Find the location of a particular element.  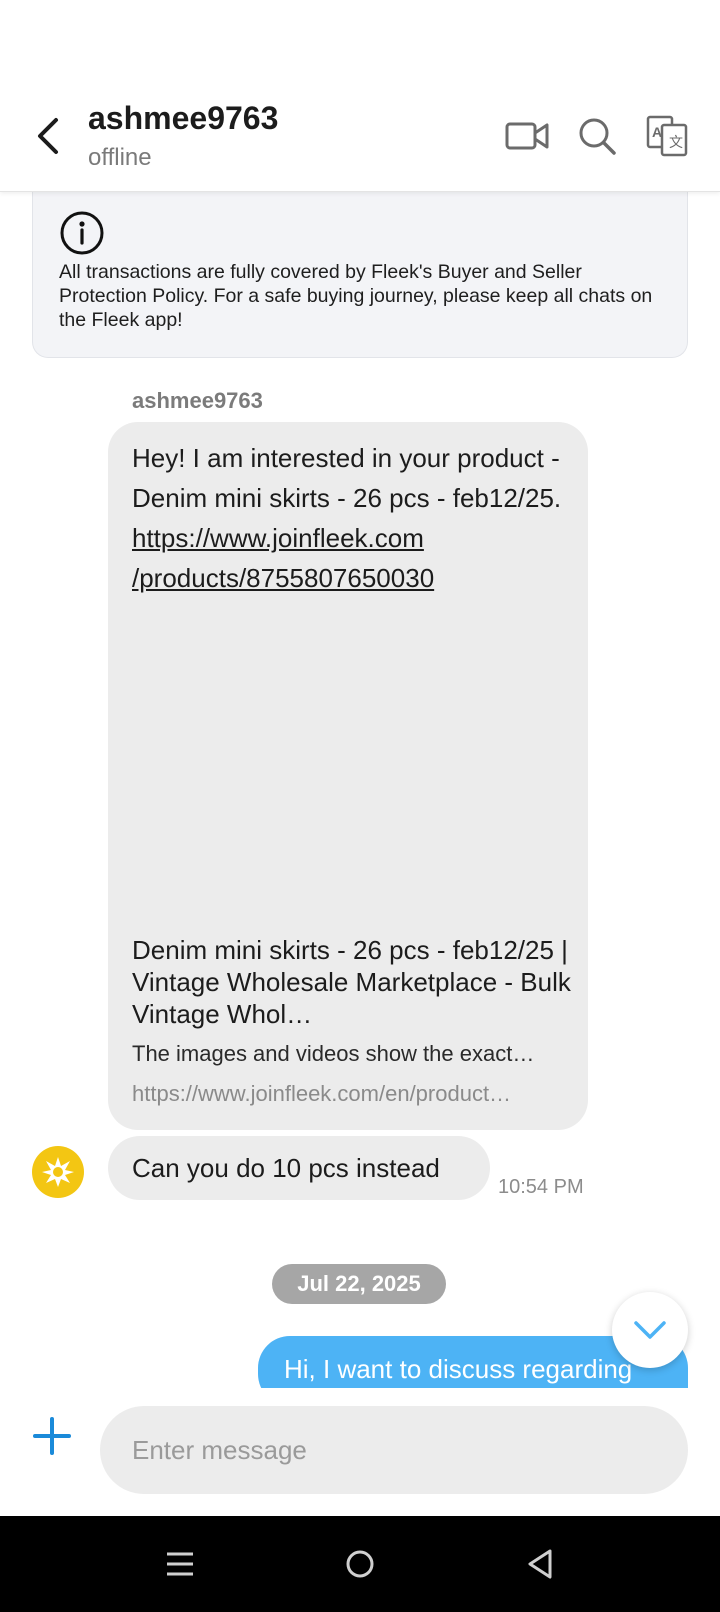

chat-viewport-bottom: Hi, I want to discuss regarding is located at coordinates (360, 1359).